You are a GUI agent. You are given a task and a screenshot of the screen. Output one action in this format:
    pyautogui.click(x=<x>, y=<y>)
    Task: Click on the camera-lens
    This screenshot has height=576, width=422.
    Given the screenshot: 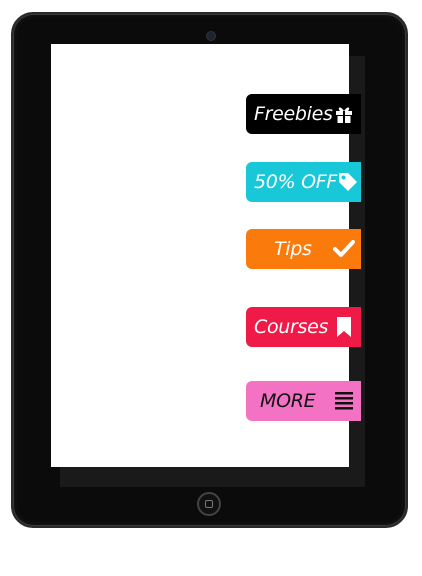 What is the action you would take?
    pyautogui.click(x=211, y=36)
    